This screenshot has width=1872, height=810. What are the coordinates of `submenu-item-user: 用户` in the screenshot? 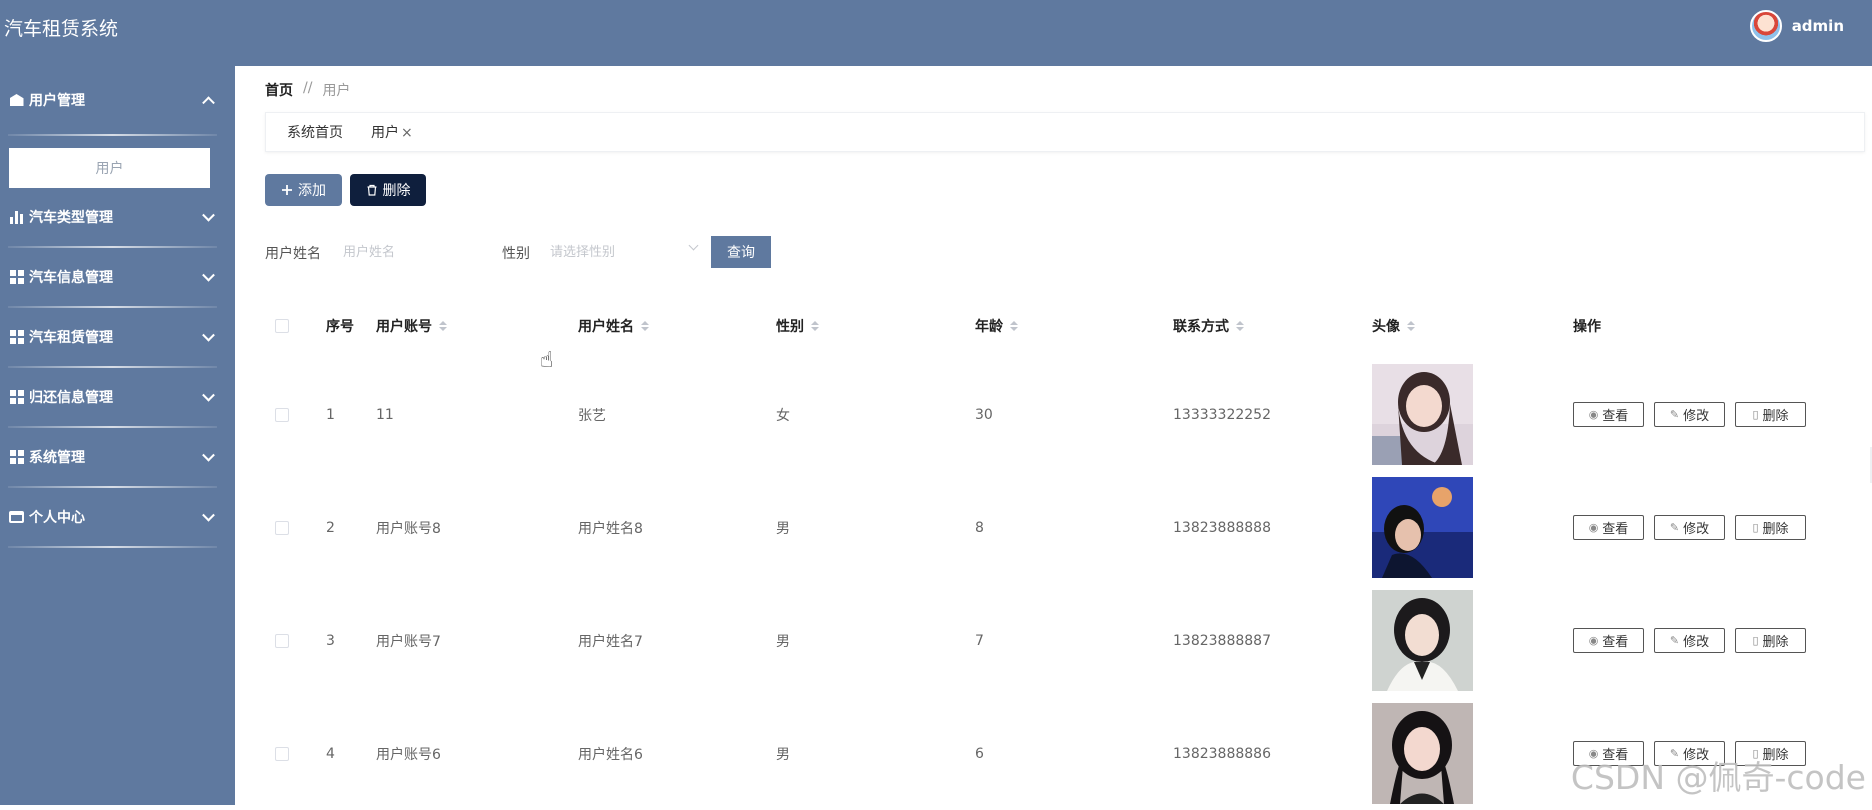 It's located at (109, 168).